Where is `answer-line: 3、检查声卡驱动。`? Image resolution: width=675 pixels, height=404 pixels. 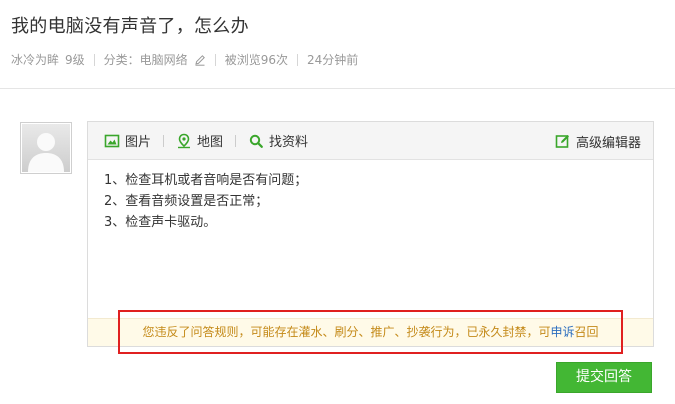 answer-line: 3、检查声卡驱动。 is located at coordinates (160, 222).